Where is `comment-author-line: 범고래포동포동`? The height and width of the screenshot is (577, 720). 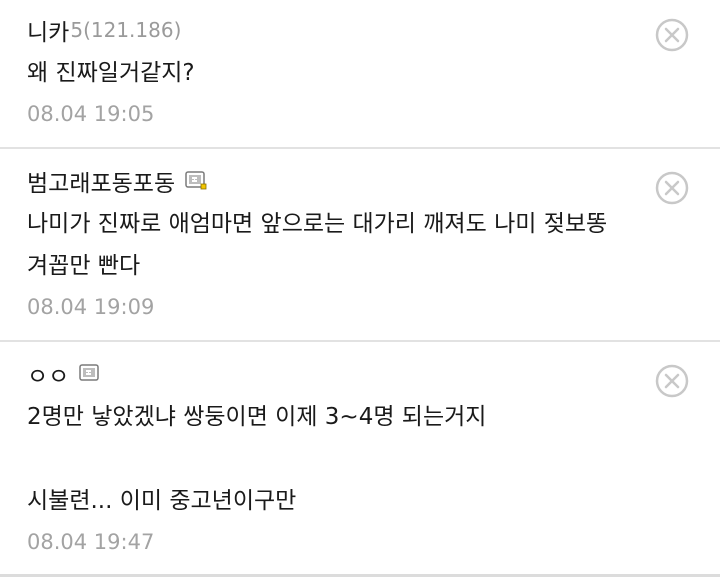 comment-author-line: 범고래포동포동 is located at coordinates (373, 181).